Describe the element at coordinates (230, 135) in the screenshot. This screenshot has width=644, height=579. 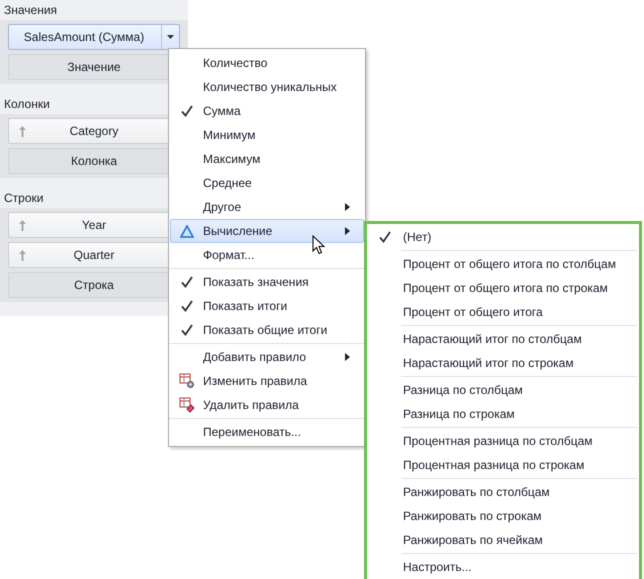
I see `menu-item-label: Минимум` at that location.